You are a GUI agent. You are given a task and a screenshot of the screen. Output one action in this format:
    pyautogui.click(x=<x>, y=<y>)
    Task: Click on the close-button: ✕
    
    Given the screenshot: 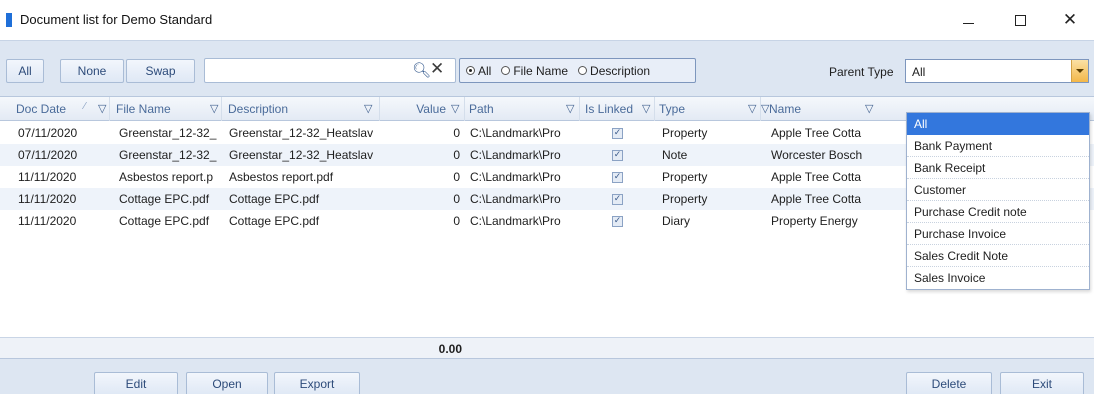 What is the action you would take?
    pyautogui.click(x=1070, y=20)
    